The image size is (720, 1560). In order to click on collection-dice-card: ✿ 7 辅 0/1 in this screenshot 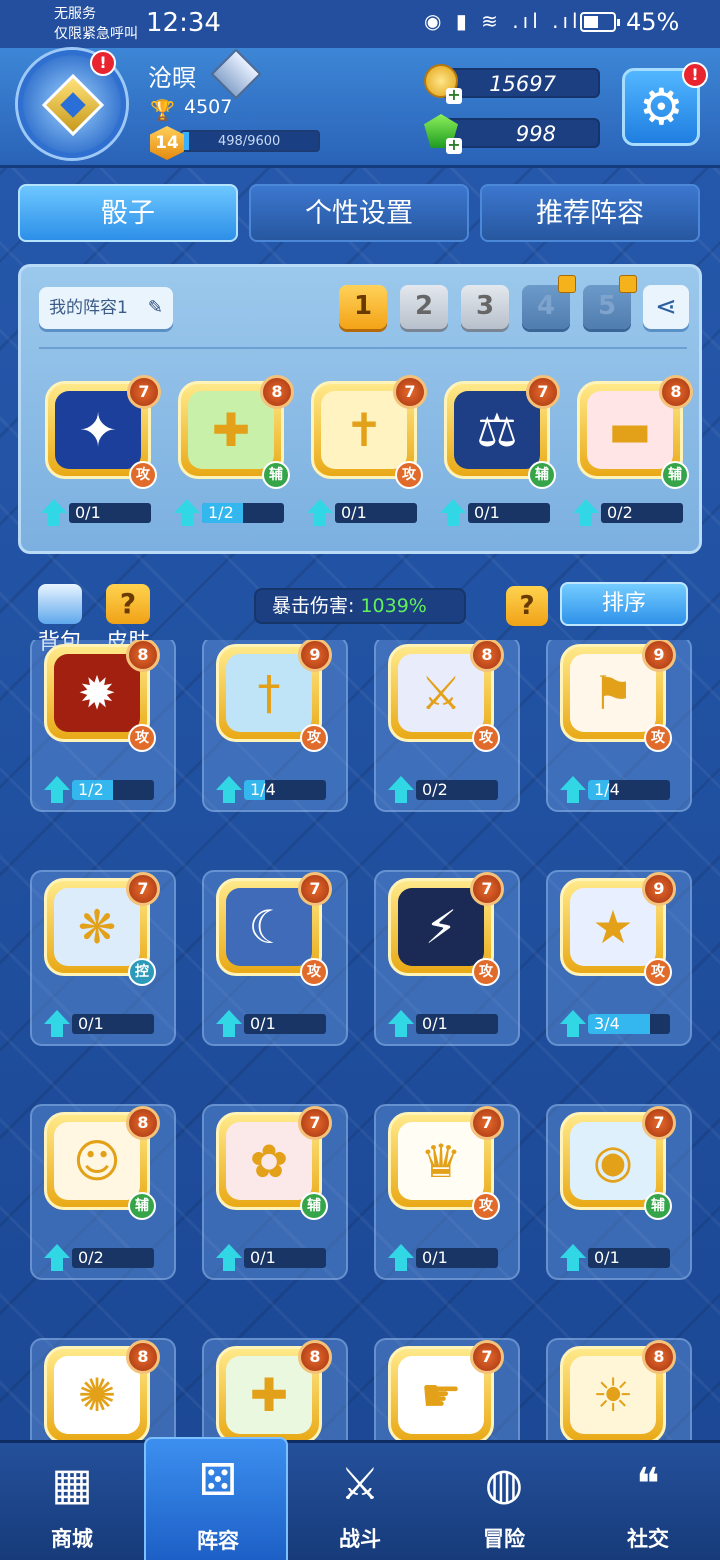, I will do `click(275, 1192)`.